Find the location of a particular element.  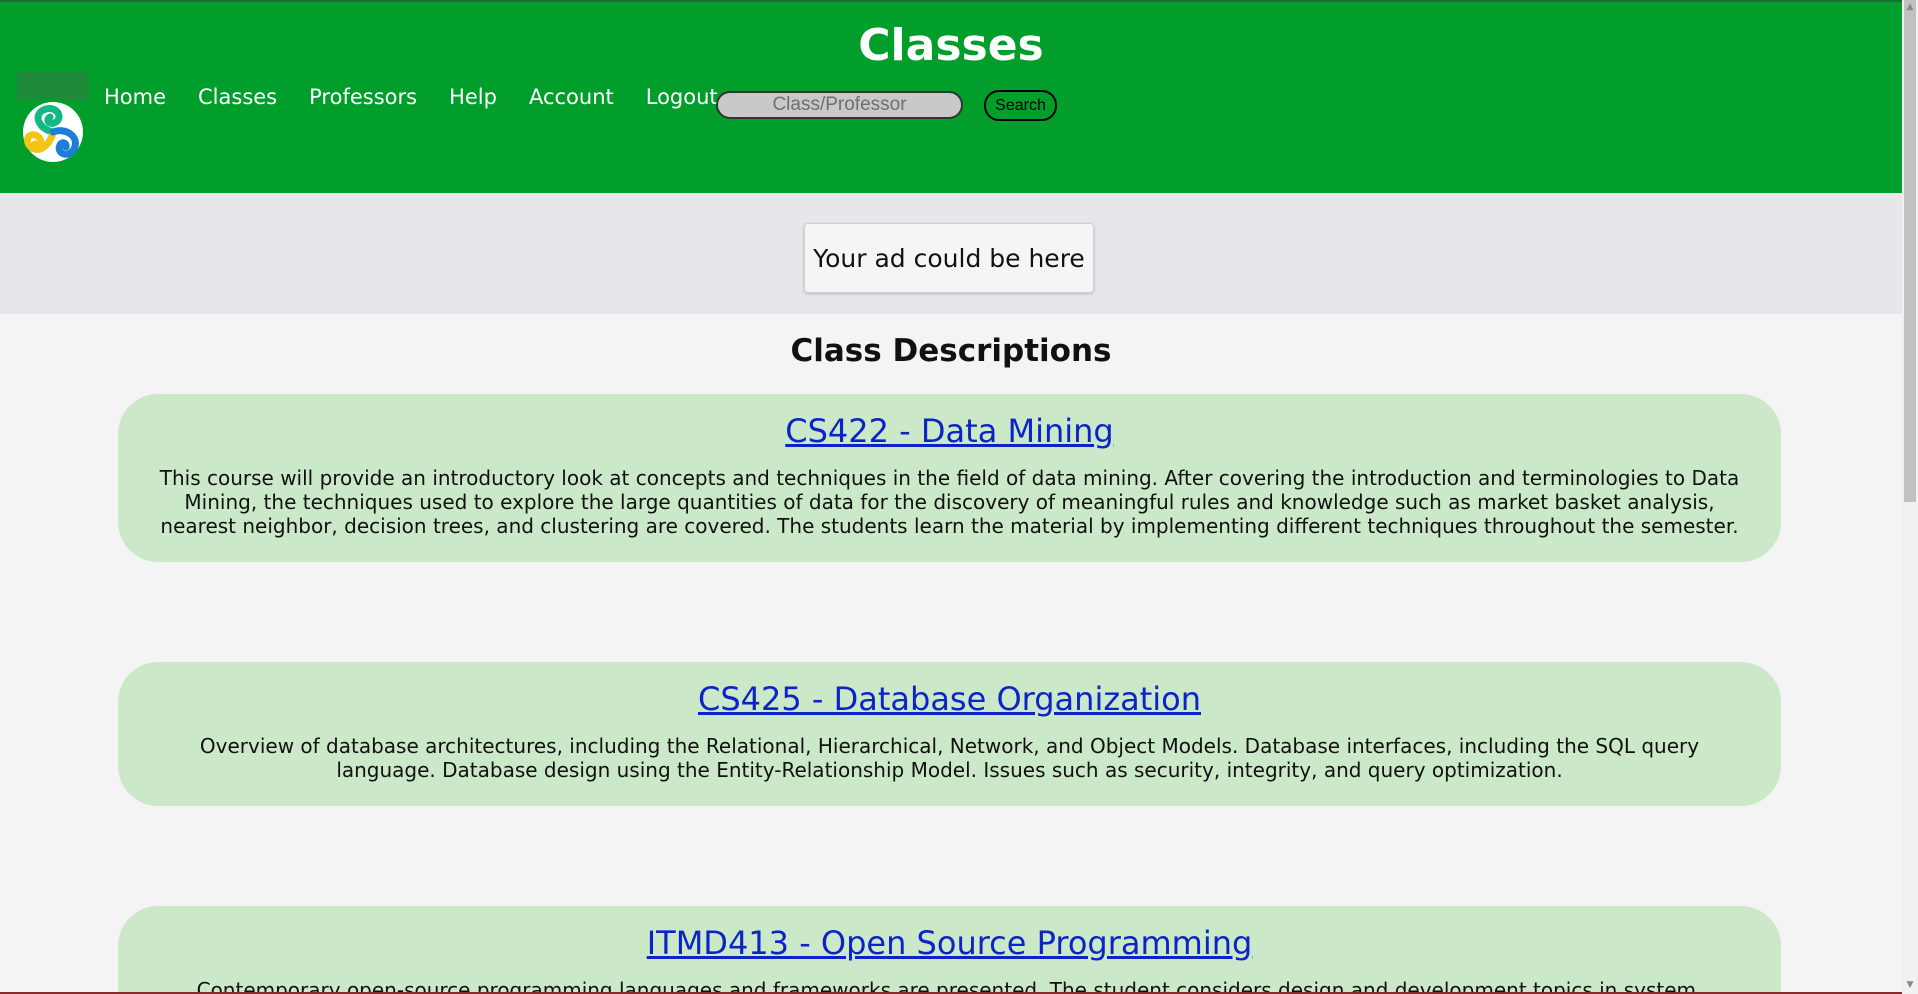

nav-help: Help is located at coordinates (473, 97).